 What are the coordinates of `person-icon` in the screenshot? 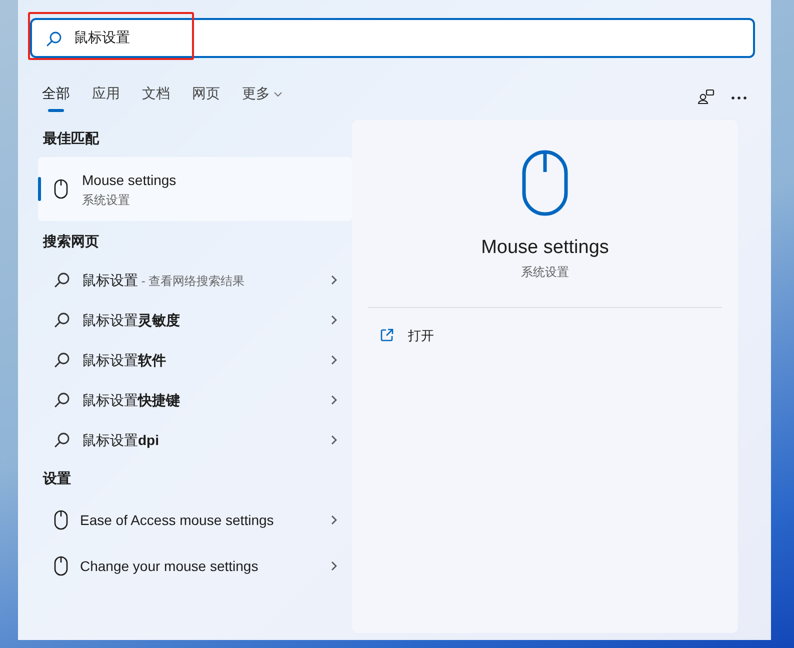 It's located at (706, 97).